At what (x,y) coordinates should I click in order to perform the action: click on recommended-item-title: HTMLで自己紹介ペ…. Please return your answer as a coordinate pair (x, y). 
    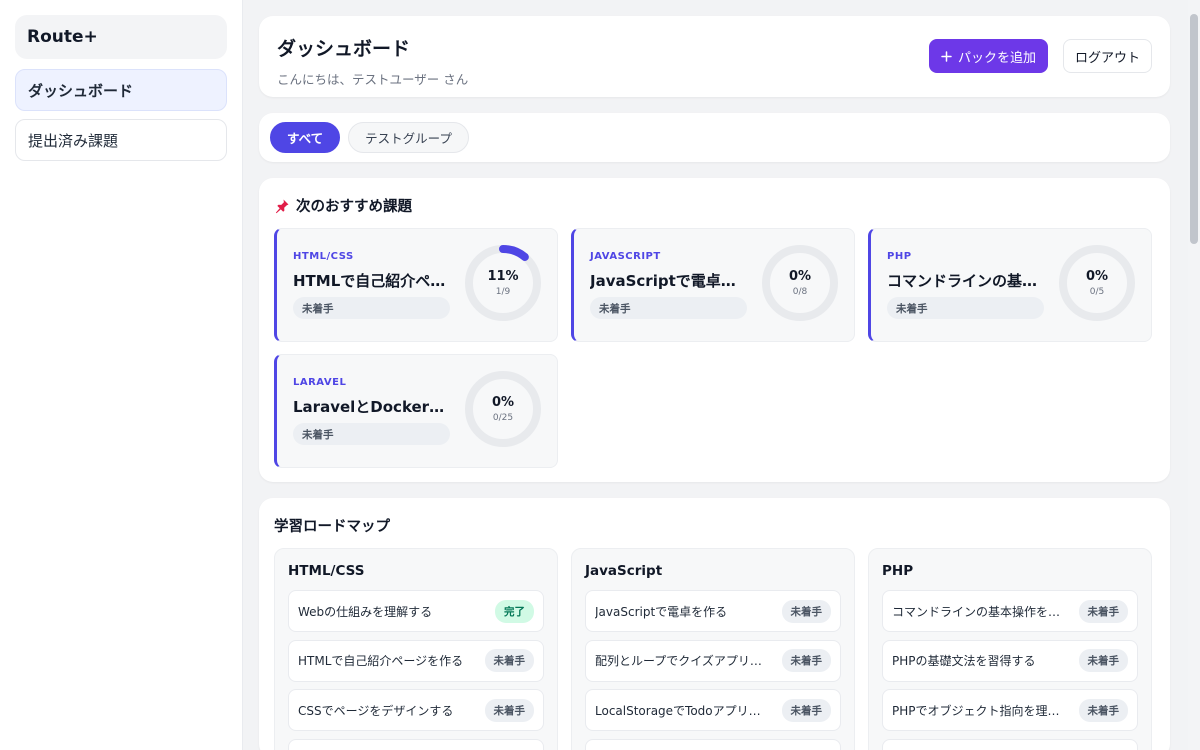
    Looking at the image, I should click on (369, 281).